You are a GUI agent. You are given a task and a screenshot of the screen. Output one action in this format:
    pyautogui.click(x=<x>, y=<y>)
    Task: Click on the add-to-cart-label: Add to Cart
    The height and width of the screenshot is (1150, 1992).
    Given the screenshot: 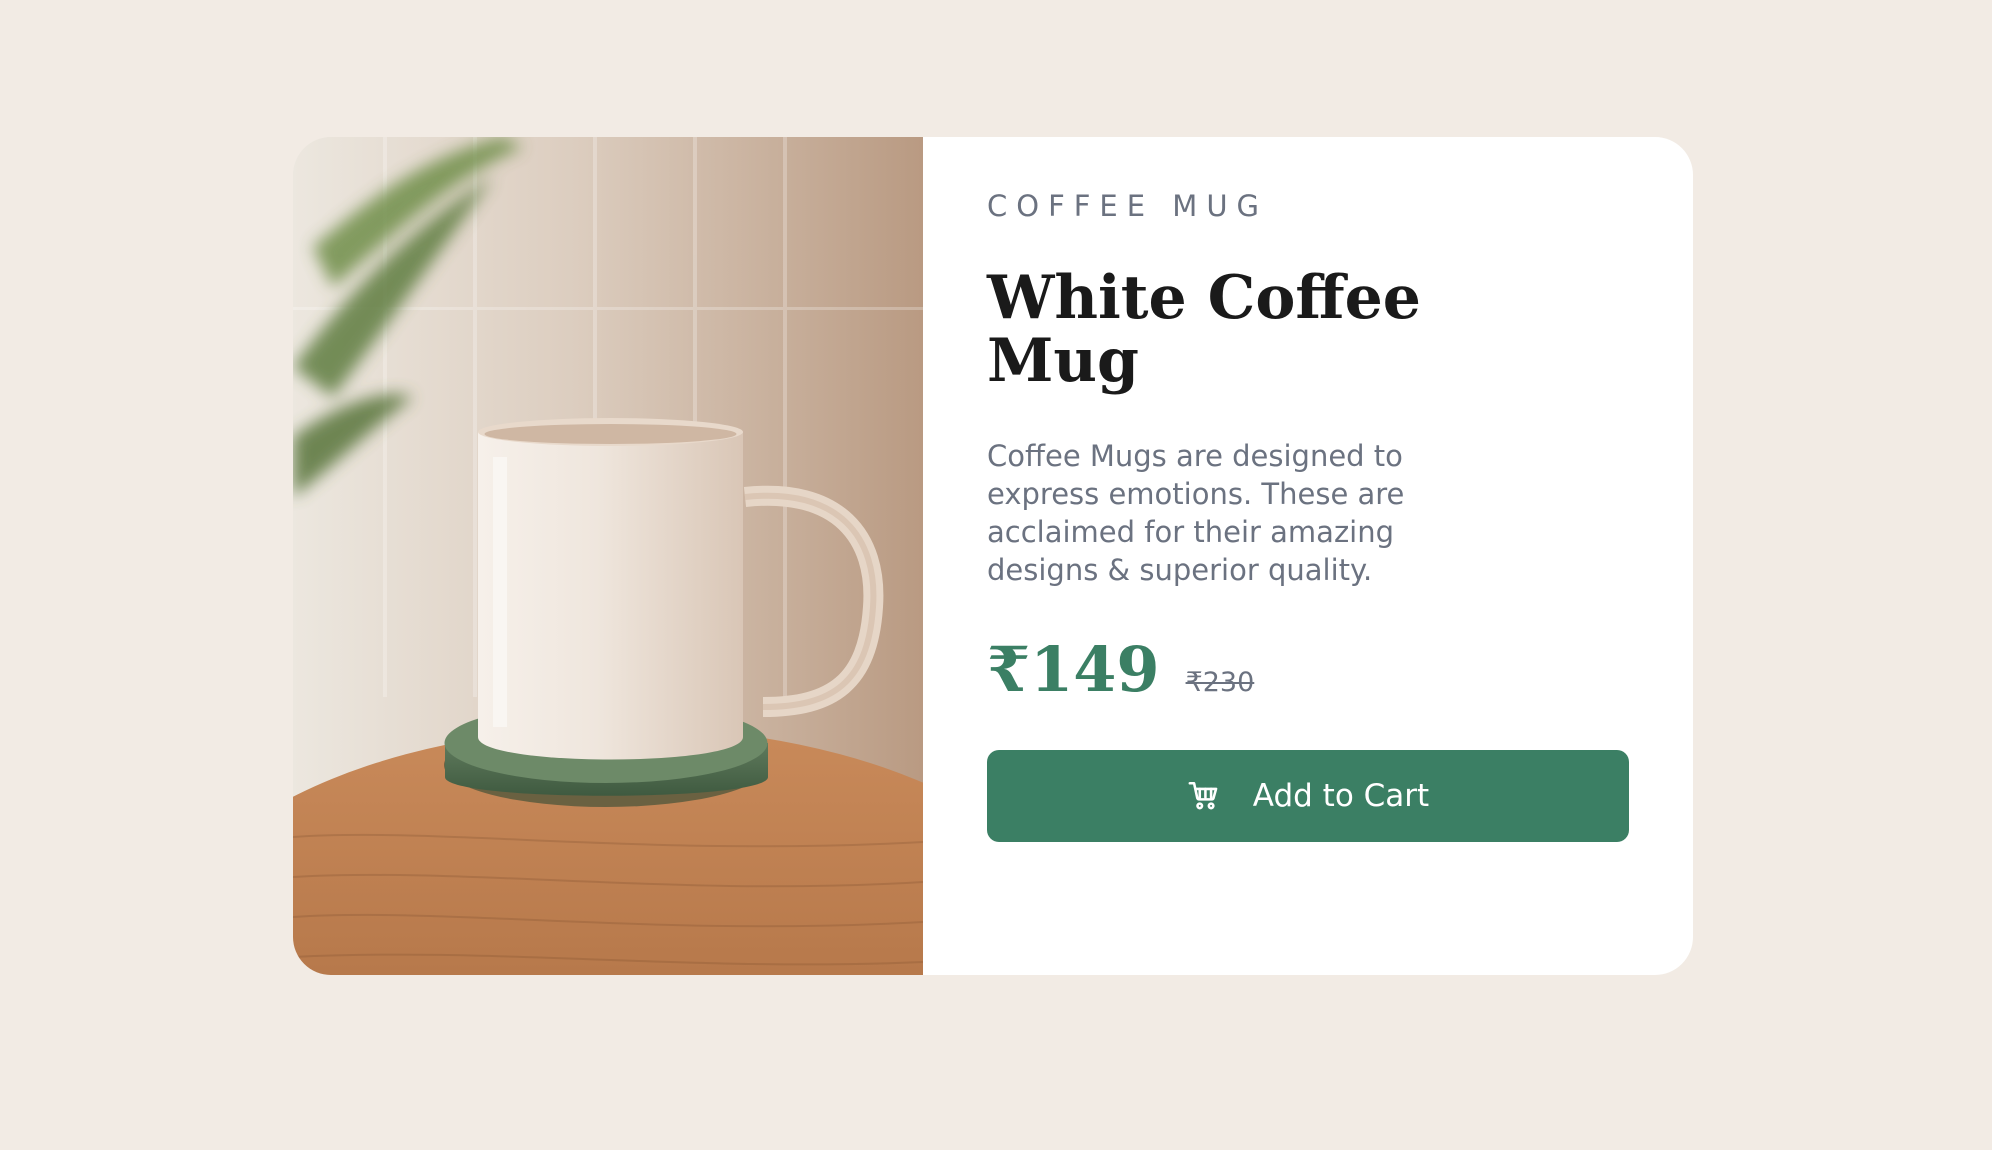 What is the action you would take?
    pyautogui.click(x=1341, y=796)
    